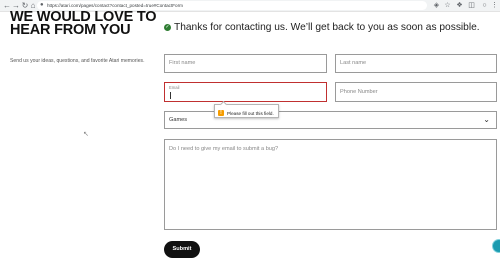 This screenshot has width=500, height=259. Describe the element at coordinates (416, 63) in the screenshot. I see `last-name-field: Last name` at that location.